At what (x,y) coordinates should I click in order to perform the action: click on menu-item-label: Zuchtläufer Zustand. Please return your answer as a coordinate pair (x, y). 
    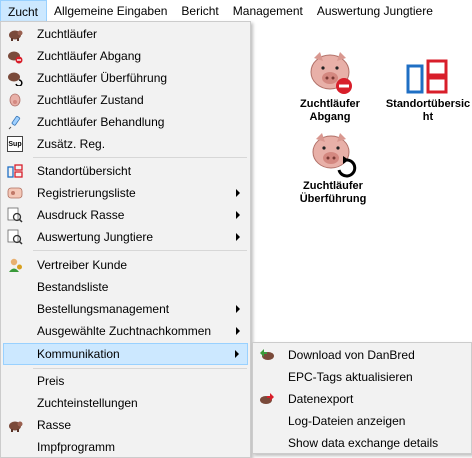
    Looking at the image, I should click on (90, 100).